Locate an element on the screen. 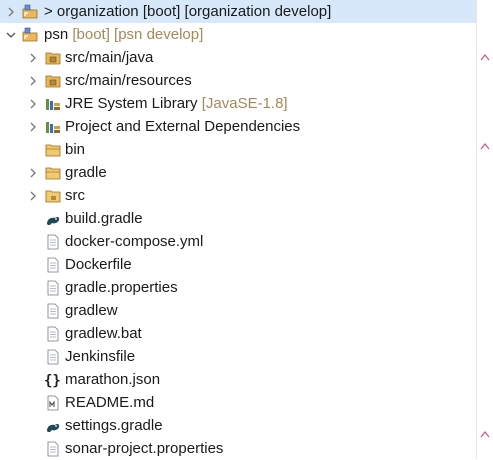 The image size is (493, 460). tree-item-dockerfile: Dockerfile is located at coordinates (238, 264).